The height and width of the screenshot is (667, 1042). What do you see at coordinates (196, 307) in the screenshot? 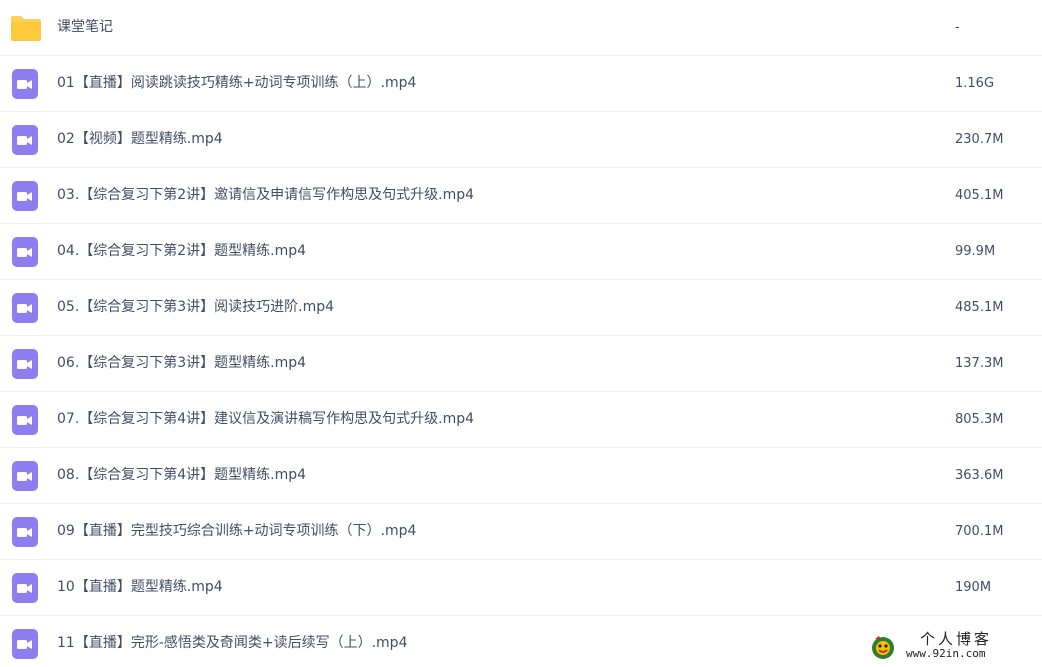
I see `file-name: 05.【综合复习下第3讲】阅读技巧进阶.mp4` at bounding box center [196, 307].